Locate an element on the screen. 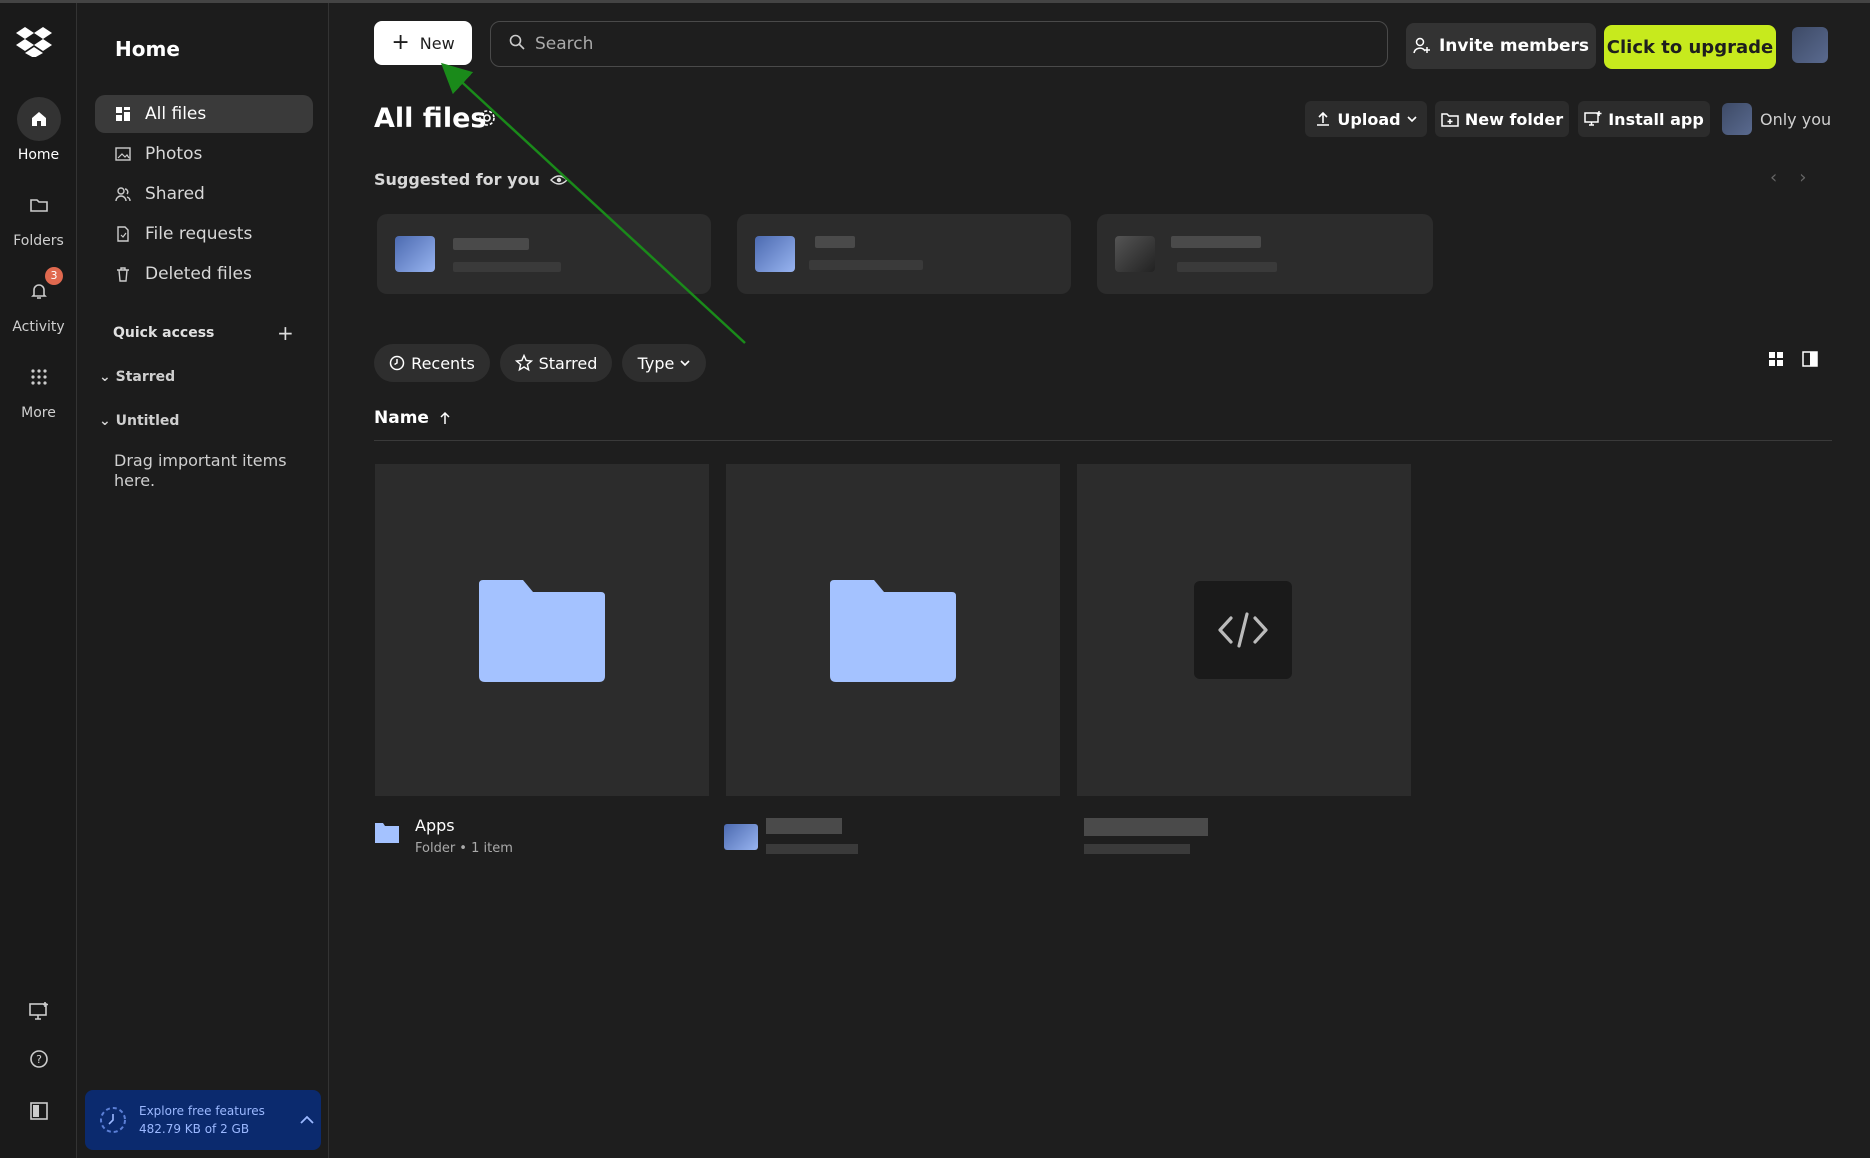  info-panel-icon is located at coordinates (1810, 359).